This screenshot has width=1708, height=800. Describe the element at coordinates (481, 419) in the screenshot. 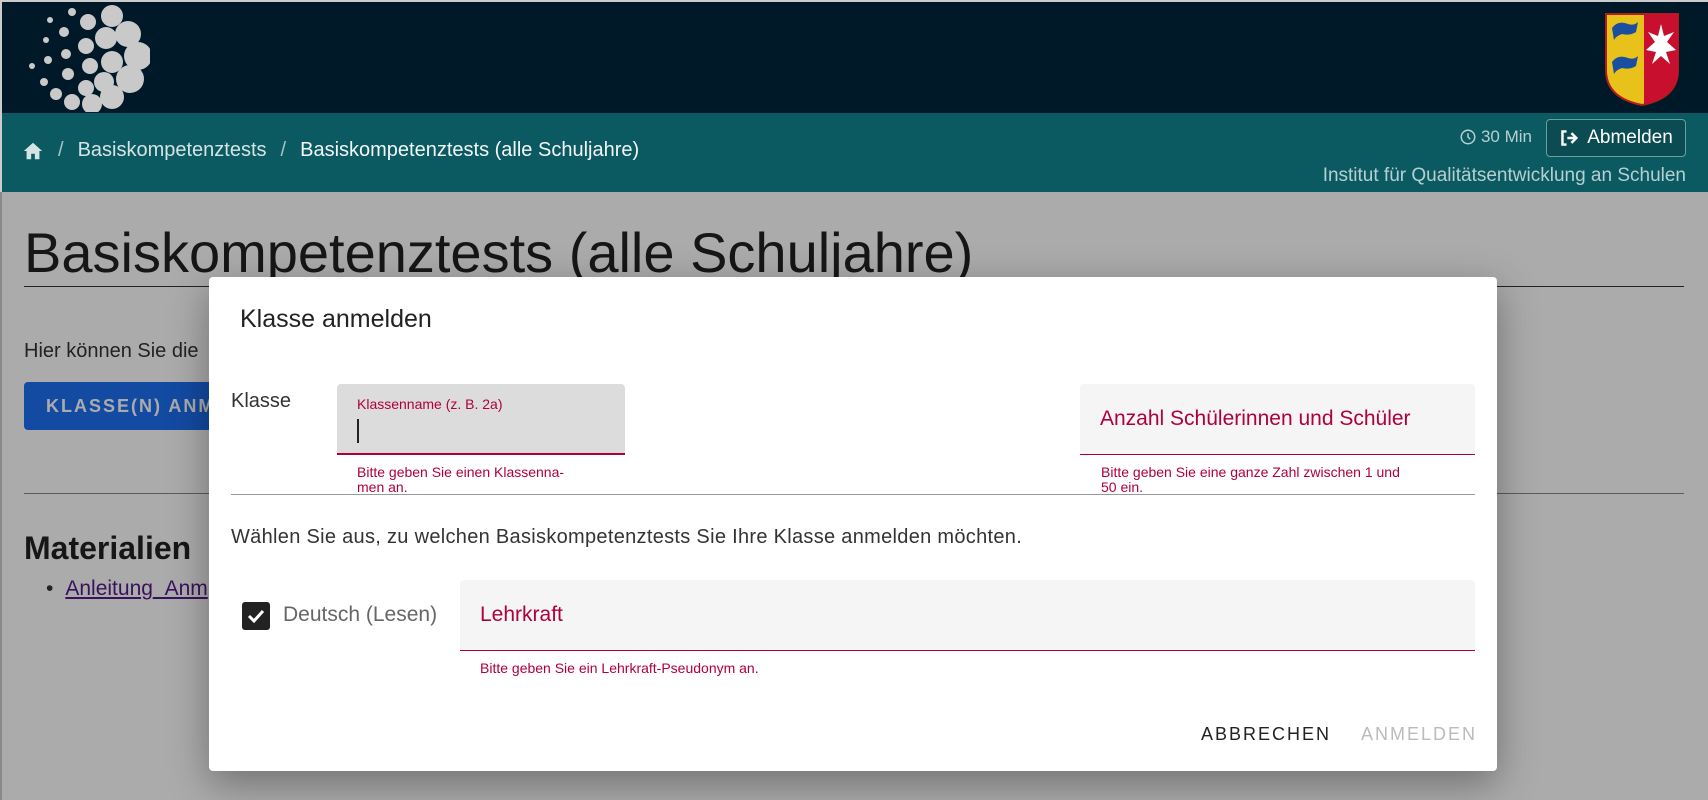

I see `classname-input: Klassenname (z. B. 2a)` at that location.